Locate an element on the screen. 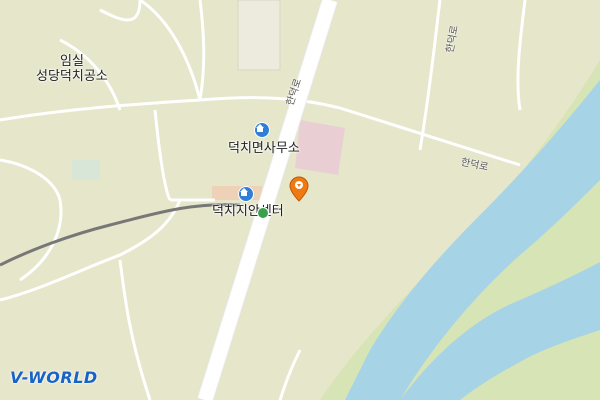 The image size is (600, 400). vworld-logo: V-WORLD is located at coordinates (54, 377).